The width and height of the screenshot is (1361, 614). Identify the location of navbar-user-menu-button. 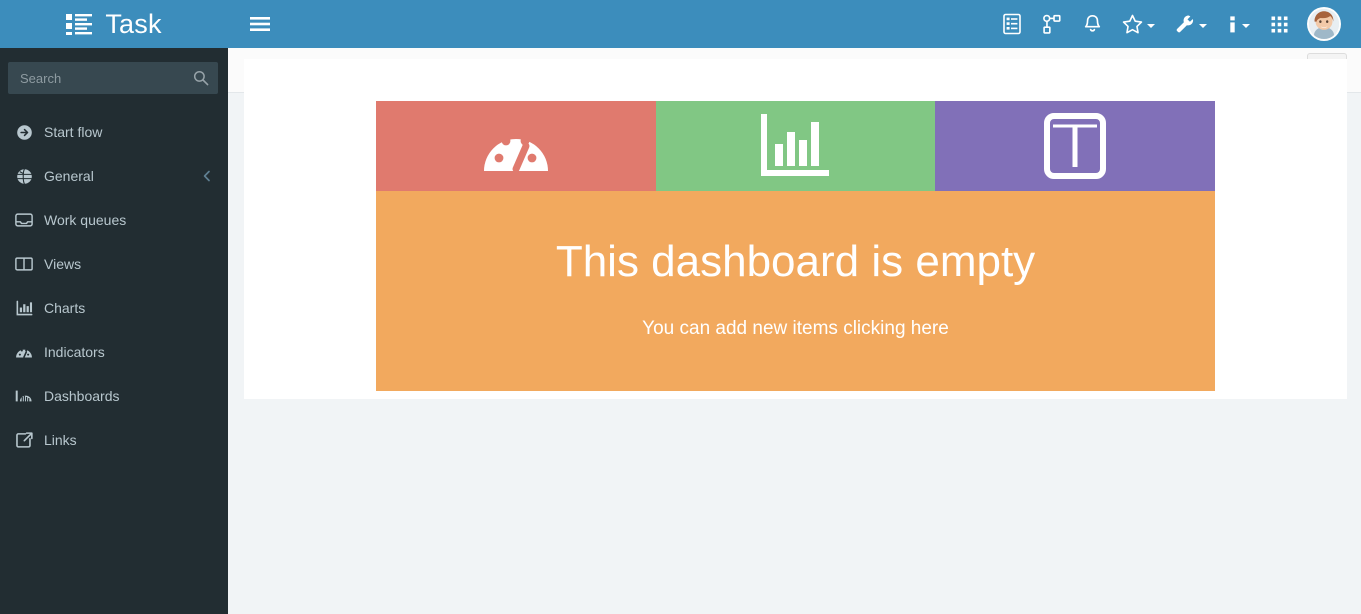
(1325, 24).